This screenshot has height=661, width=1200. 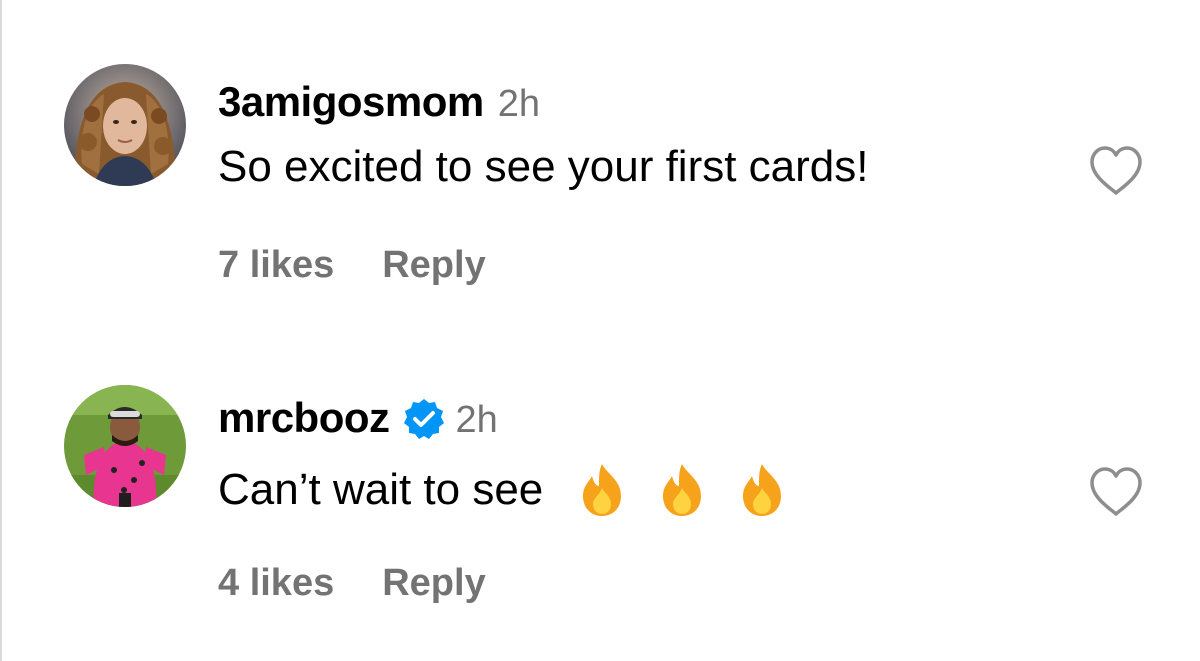 What do you see at coordinates (276, 583) in the screenshot?
I see `like-count: 4 likes` at bounding box center [276, 583].